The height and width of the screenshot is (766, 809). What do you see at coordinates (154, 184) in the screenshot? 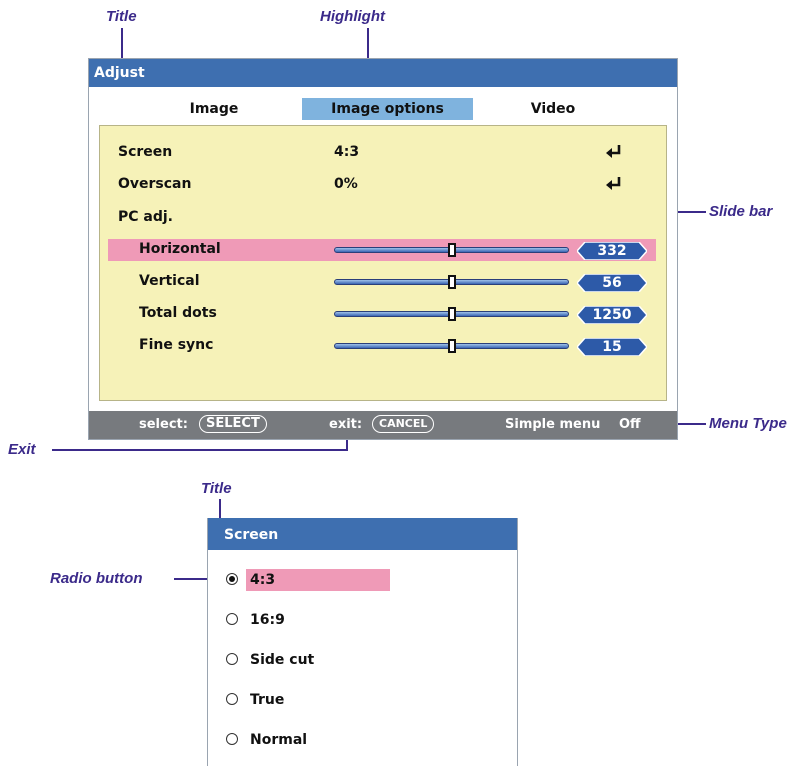
I see `overscan-label: Overscan` at bounding box center [154, 184].